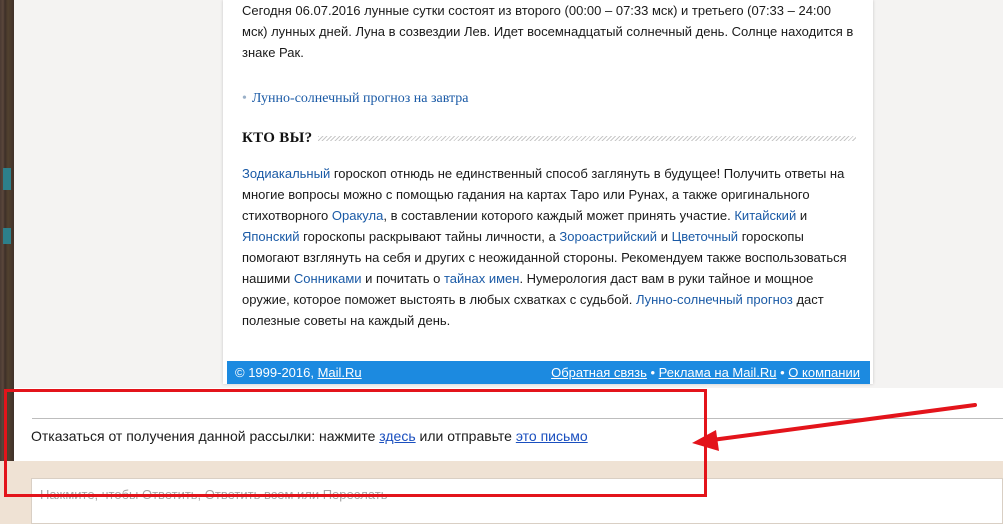 This screenshot has height=524, width=1003. What do you see at coordinates (843, 422) in the screenshot?
I see `annotation-arrow-shaft` at bounding box center [843, 422].